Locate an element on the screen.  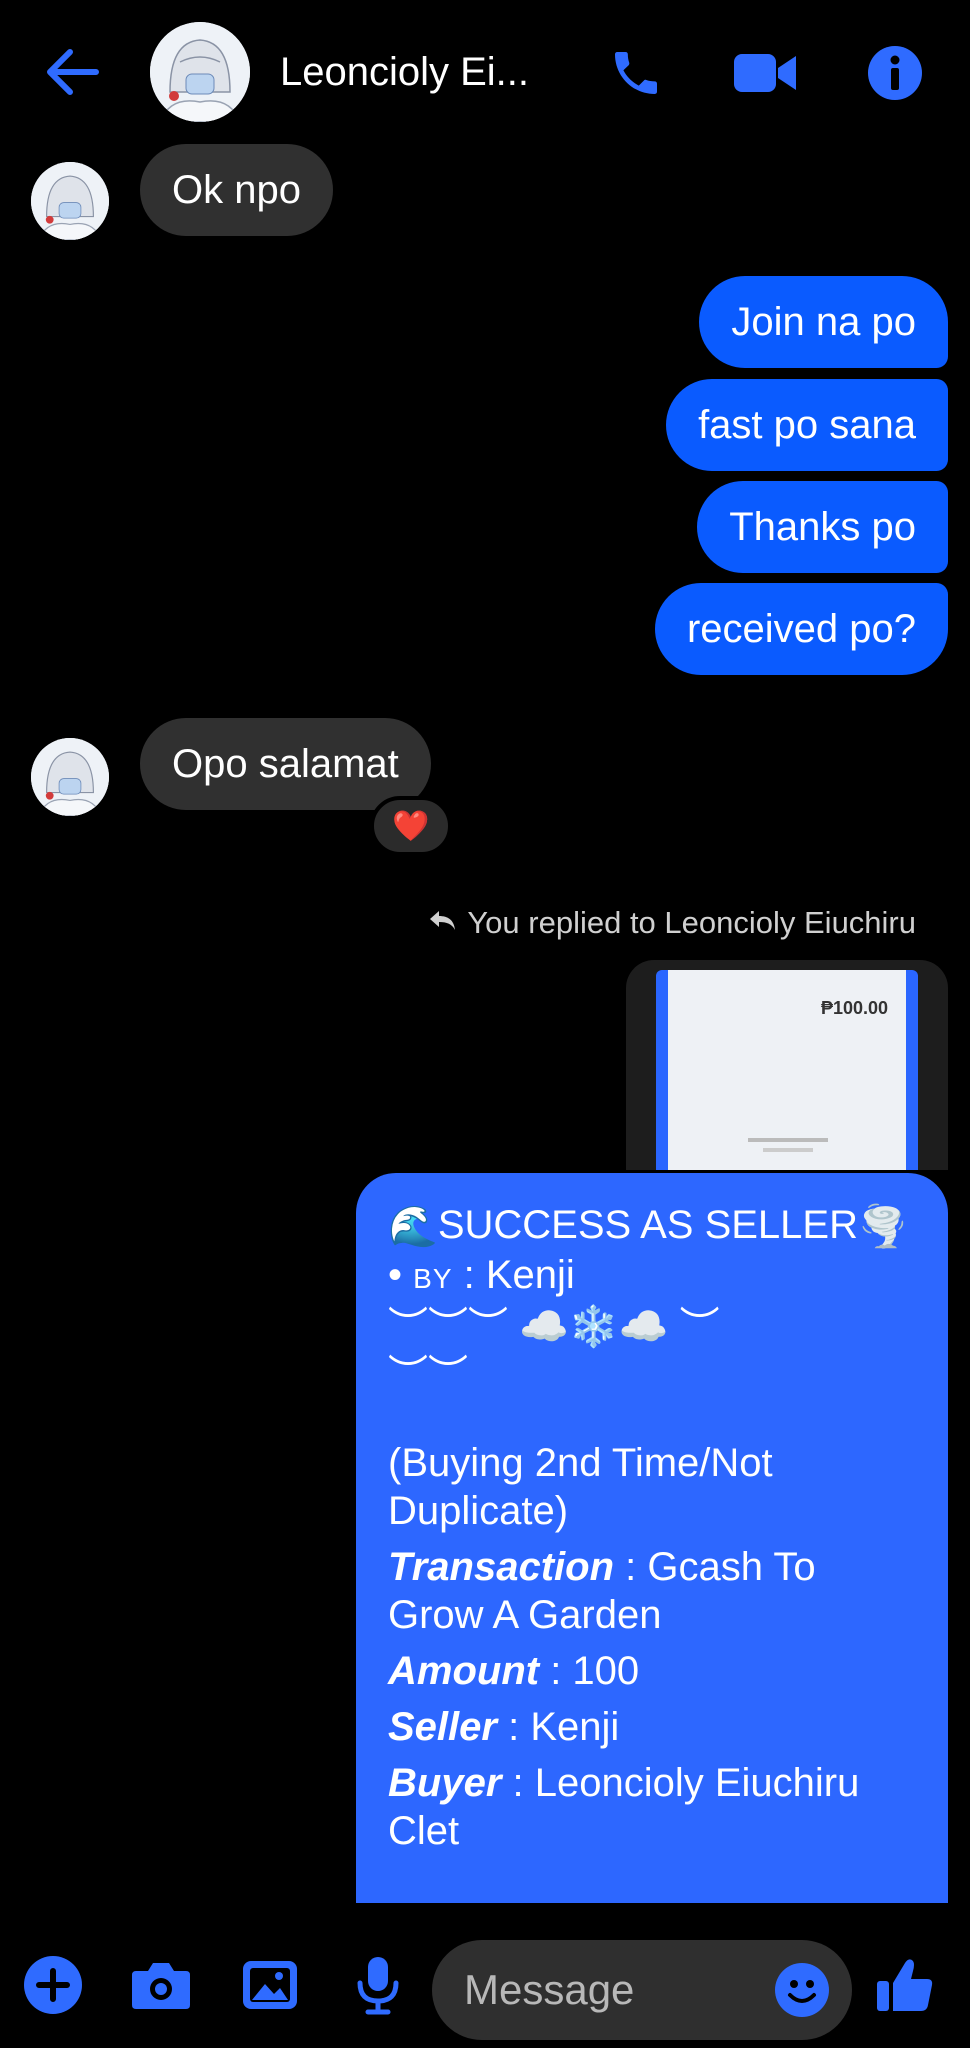
incoming-message: Ok npo is located at coordinates (236, 190).